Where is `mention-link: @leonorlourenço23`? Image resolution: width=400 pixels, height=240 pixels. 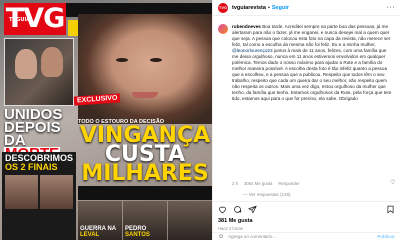
mention-link: @leonorlourenço23 is located at coordinates (252, 50).